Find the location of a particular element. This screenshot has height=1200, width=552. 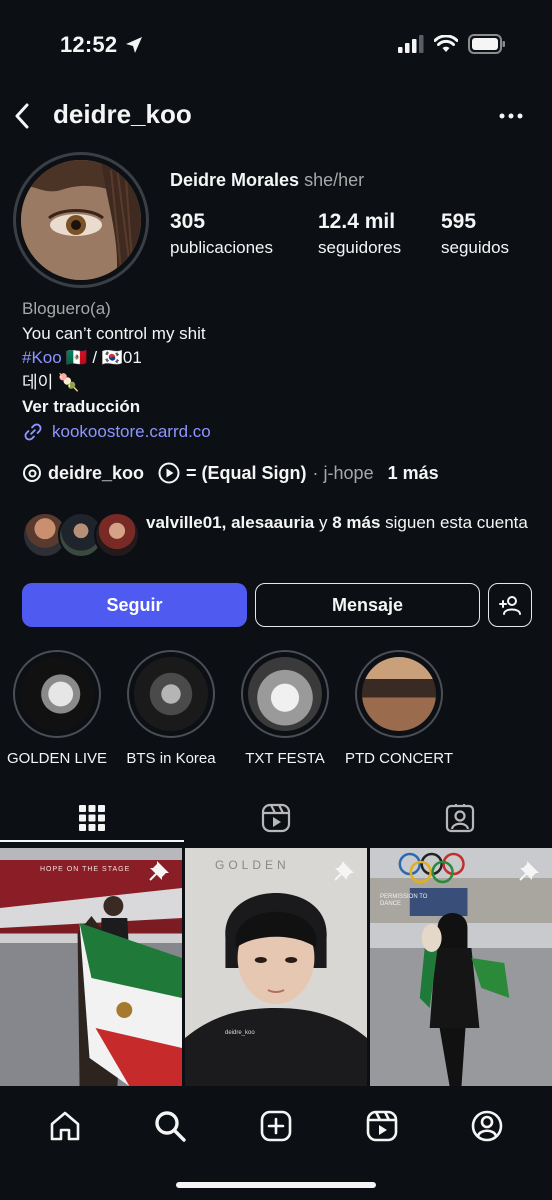

profile-icon is located at coordinates (487, 1126).